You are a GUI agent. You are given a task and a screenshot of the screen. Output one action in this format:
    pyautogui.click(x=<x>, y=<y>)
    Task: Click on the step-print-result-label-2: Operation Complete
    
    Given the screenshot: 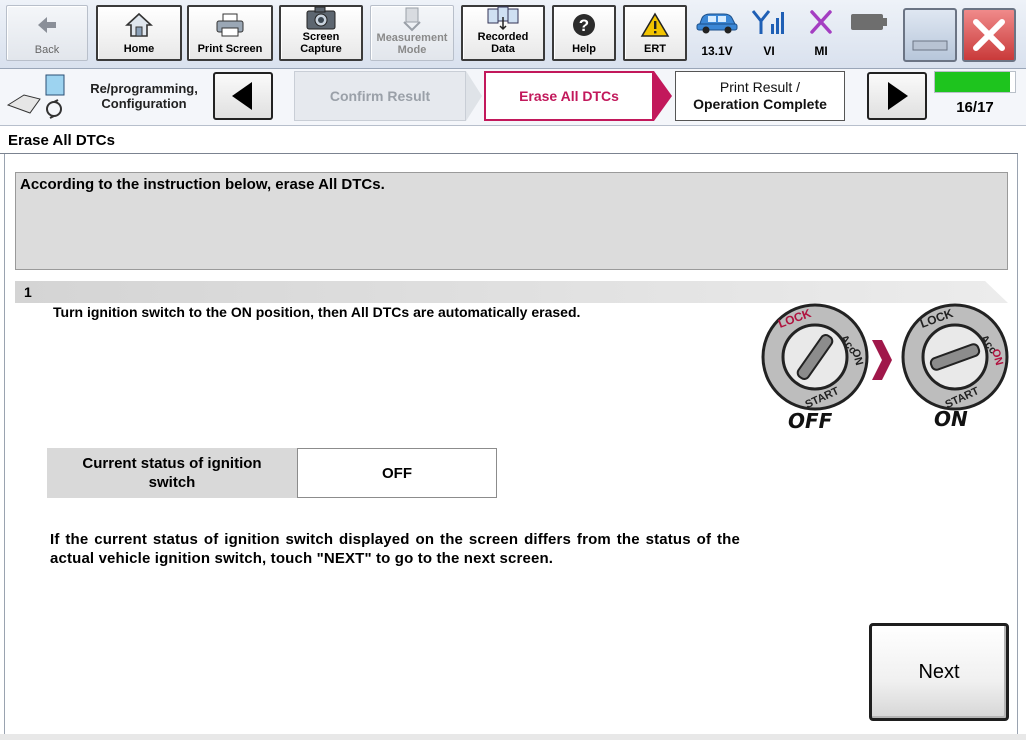 What is the action you would take?
    pyautogui.click(x=760, y=104)
    